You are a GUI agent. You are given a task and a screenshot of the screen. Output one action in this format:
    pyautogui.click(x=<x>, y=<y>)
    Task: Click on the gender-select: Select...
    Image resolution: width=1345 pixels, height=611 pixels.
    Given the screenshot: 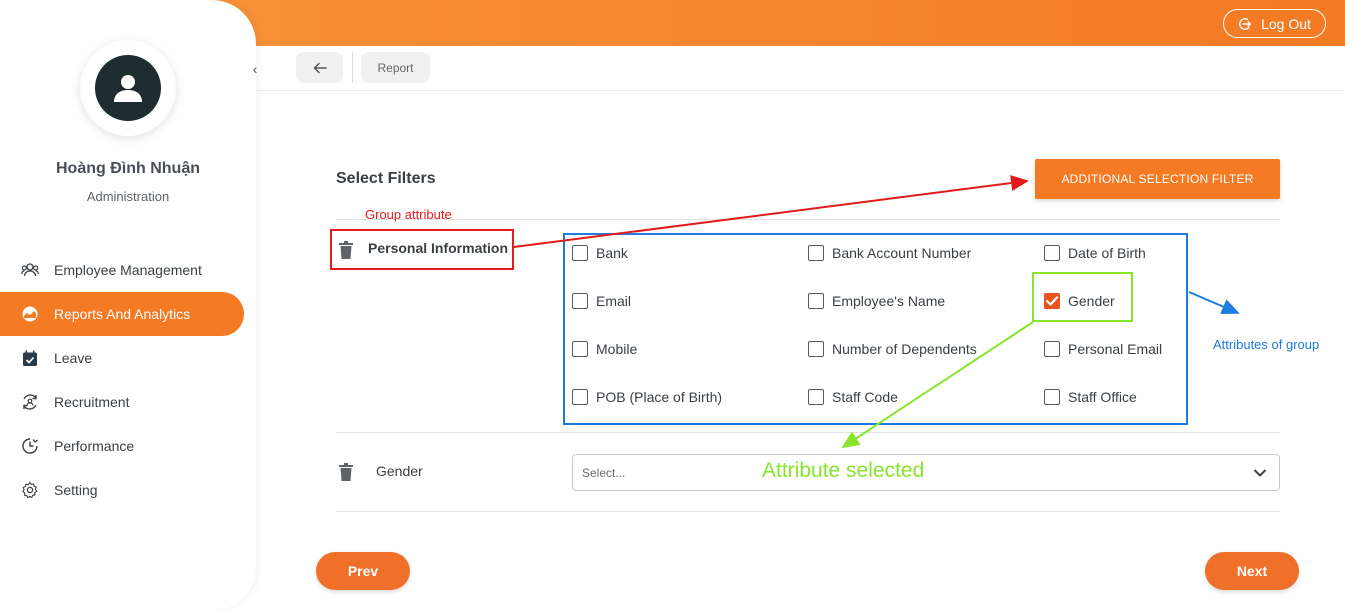 What is the action you would take?
    pyautogui.click(x=926, y=472)
    